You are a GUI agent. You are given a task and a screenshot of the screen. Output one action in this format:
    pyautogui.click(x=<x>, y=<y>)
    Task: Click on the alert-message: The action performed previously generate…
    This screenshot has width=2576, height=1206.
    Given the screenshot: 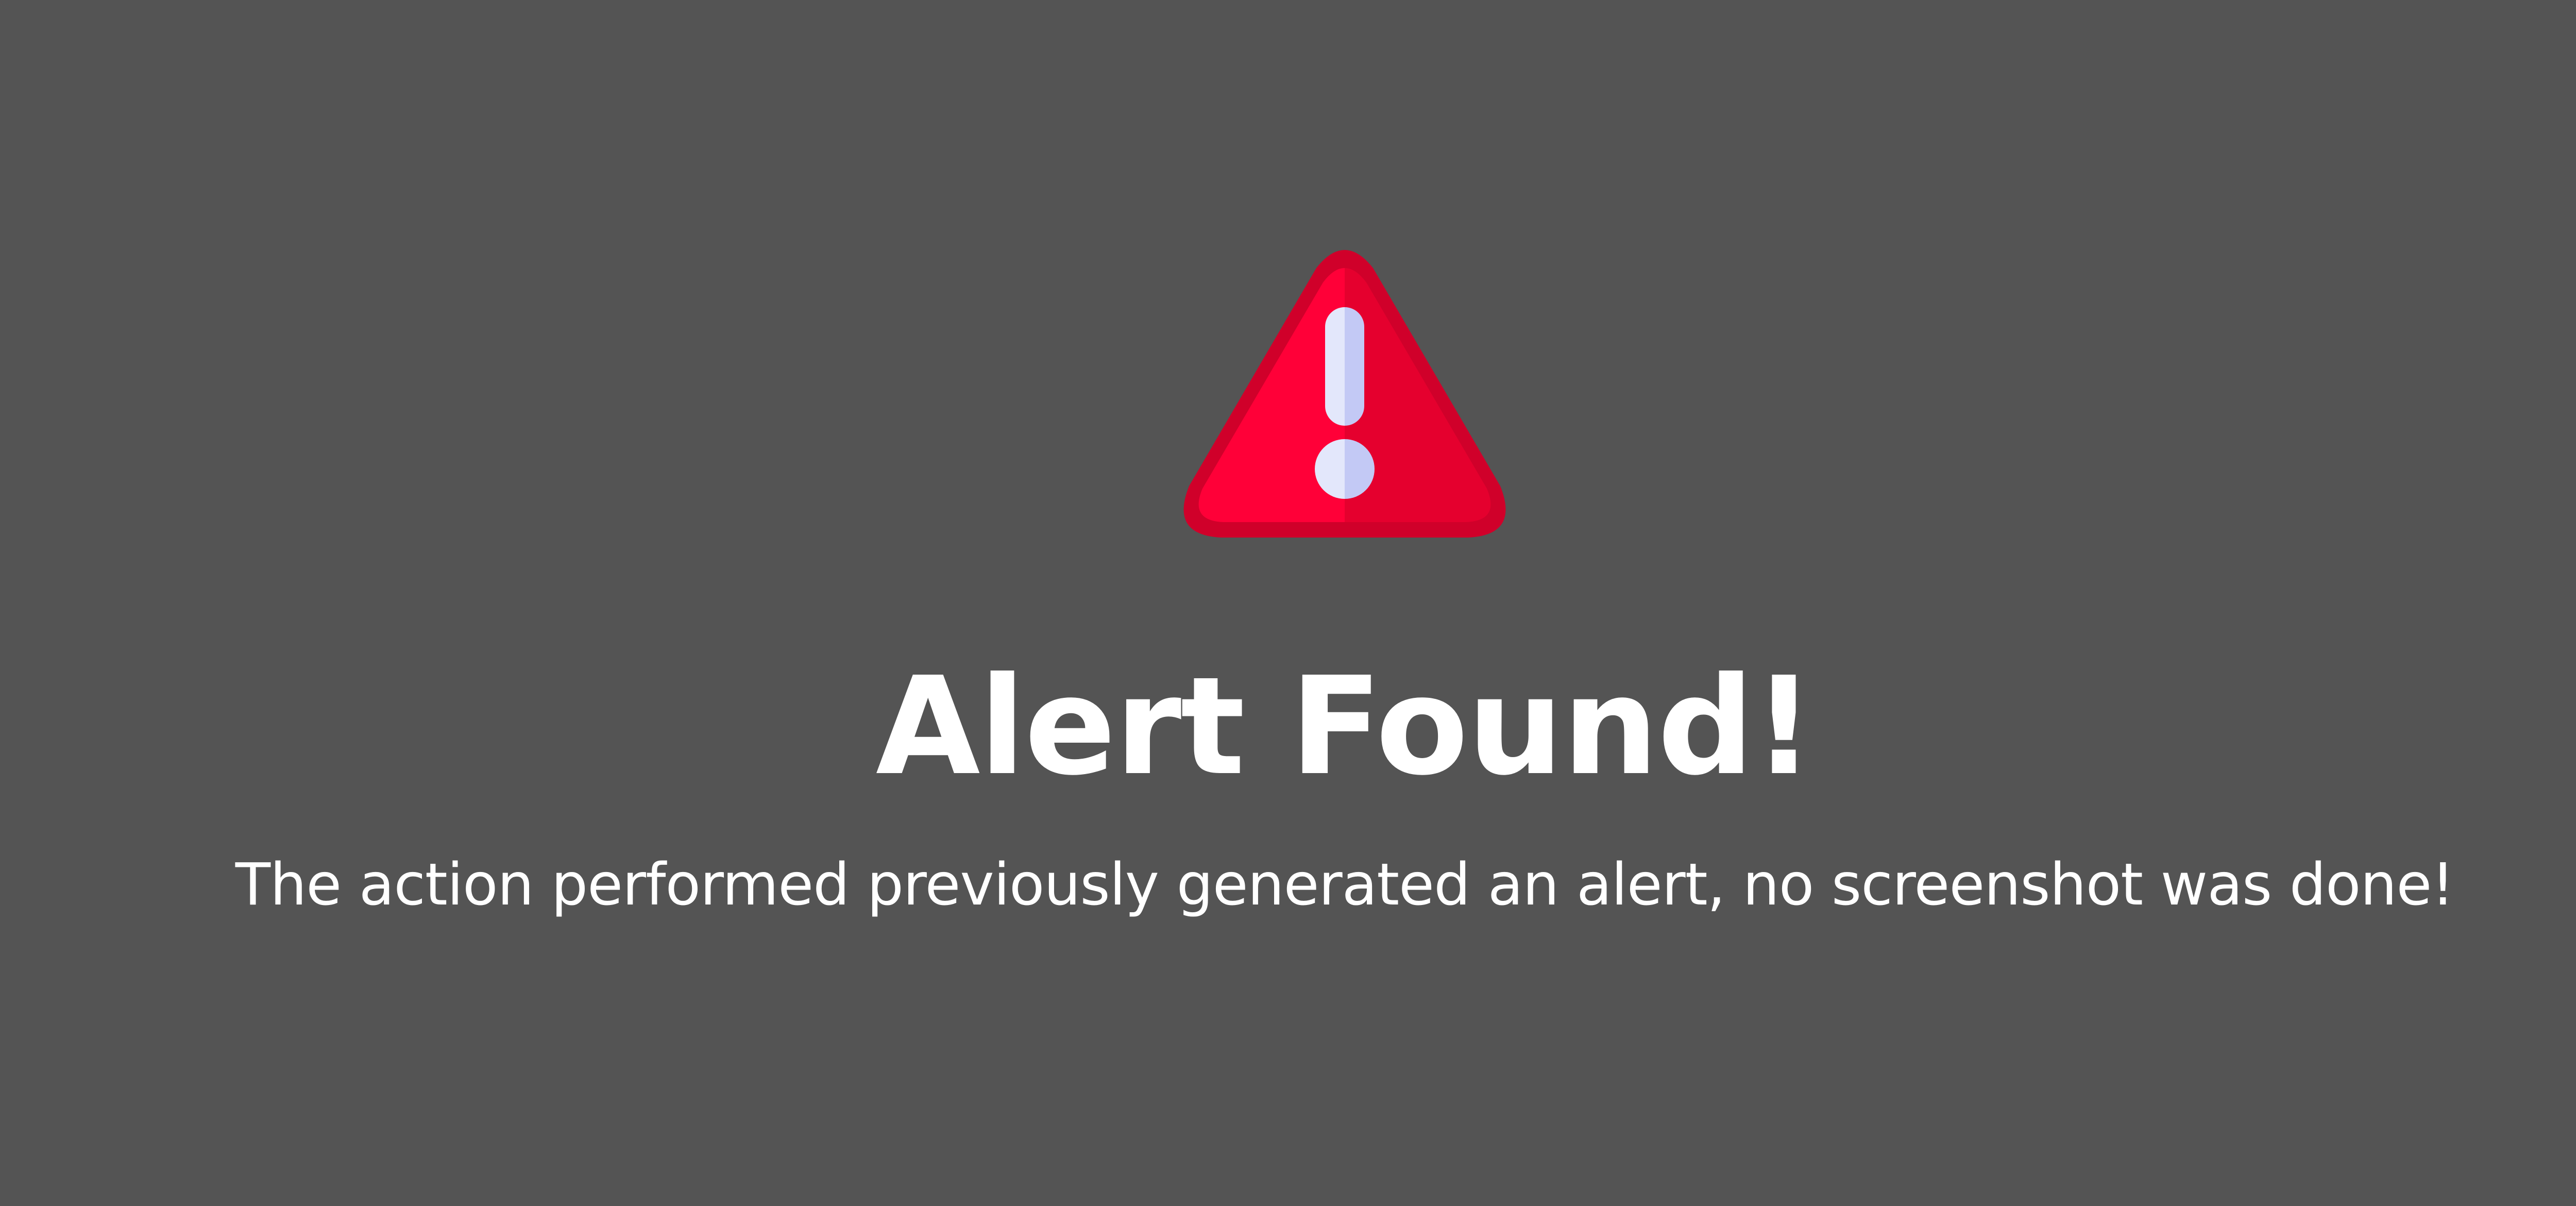 What is the action you would take?
    pyautogui.click(x=1344, y=884)
    